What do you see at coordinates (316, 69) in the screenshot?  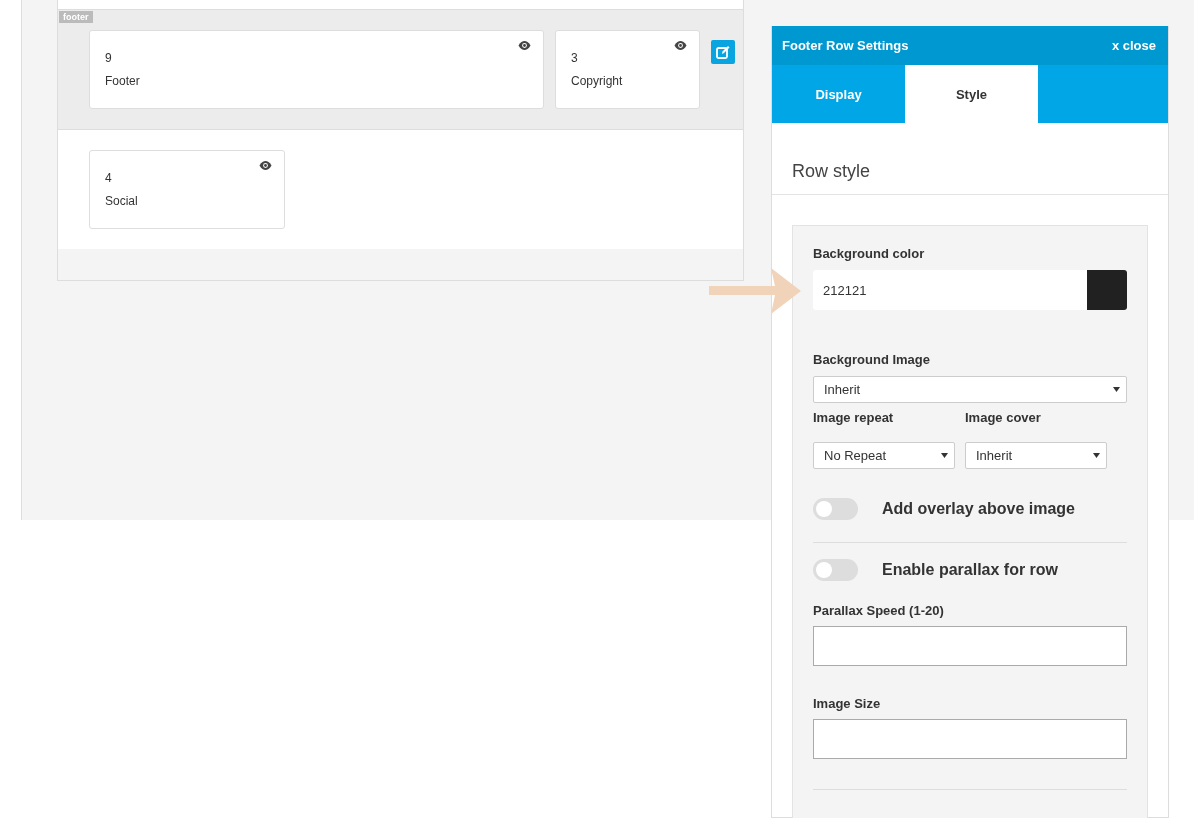 I see `module-card: 9 Footer` at bounding box center [316, 69].